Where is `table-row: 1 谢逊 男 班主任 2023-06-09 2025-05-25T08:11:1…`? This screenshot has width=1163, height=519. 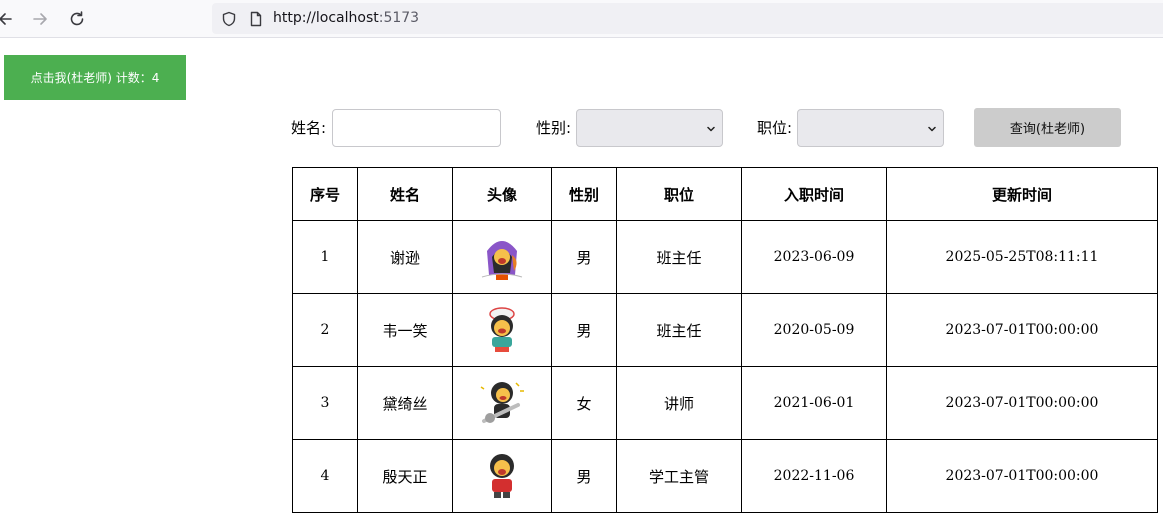
table-row: 1 谢逊 男 班主任 2023-06-09 2025-05-25T08:11:1… is located at coordinates (725, 257).